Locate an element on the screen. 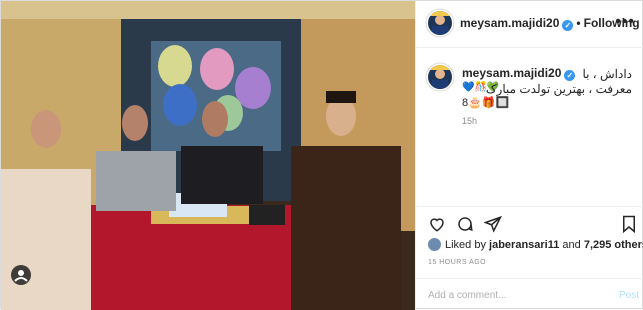 The height and width of the screenshot is (310, 643). caption-timestamp: 15h is located at coordinates (469, 121).